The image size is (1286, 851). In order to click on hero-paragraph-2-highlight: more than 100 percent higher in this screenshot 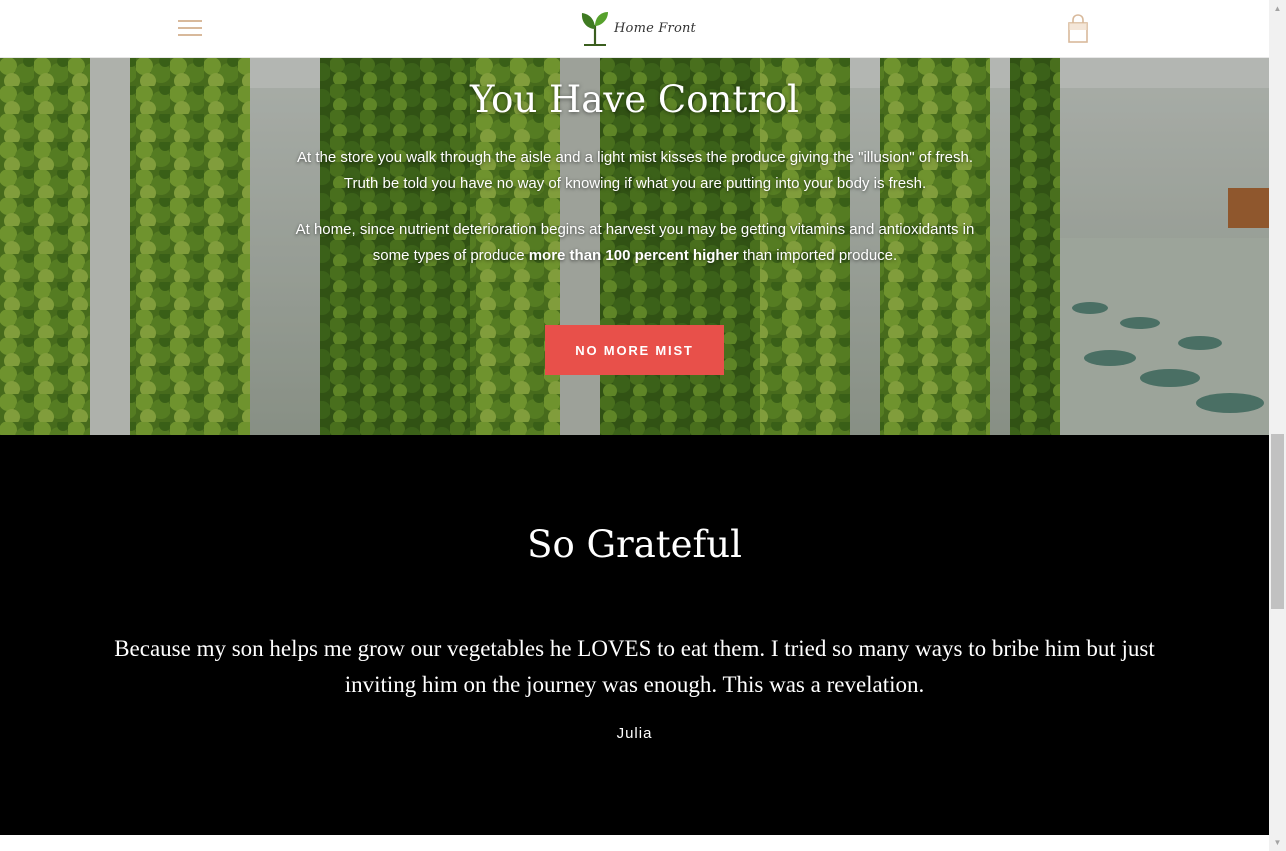, I will do `click(633, 255)`.